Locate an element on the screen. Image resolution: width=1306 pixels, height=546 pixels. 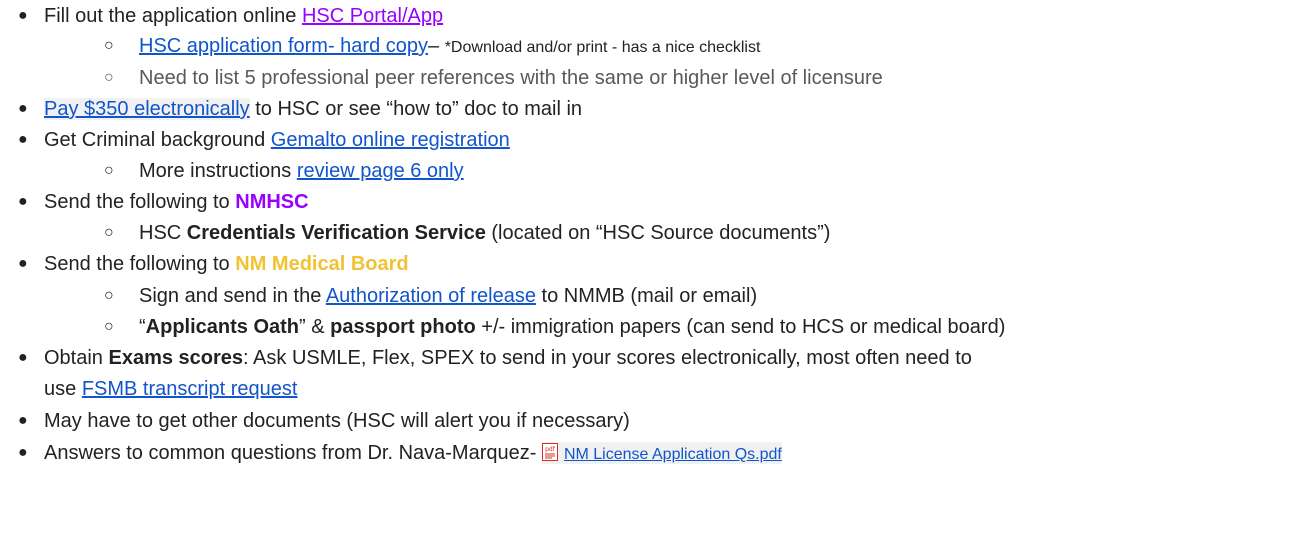
item-text: Fill out the application online is located at coordinates (173, 16).